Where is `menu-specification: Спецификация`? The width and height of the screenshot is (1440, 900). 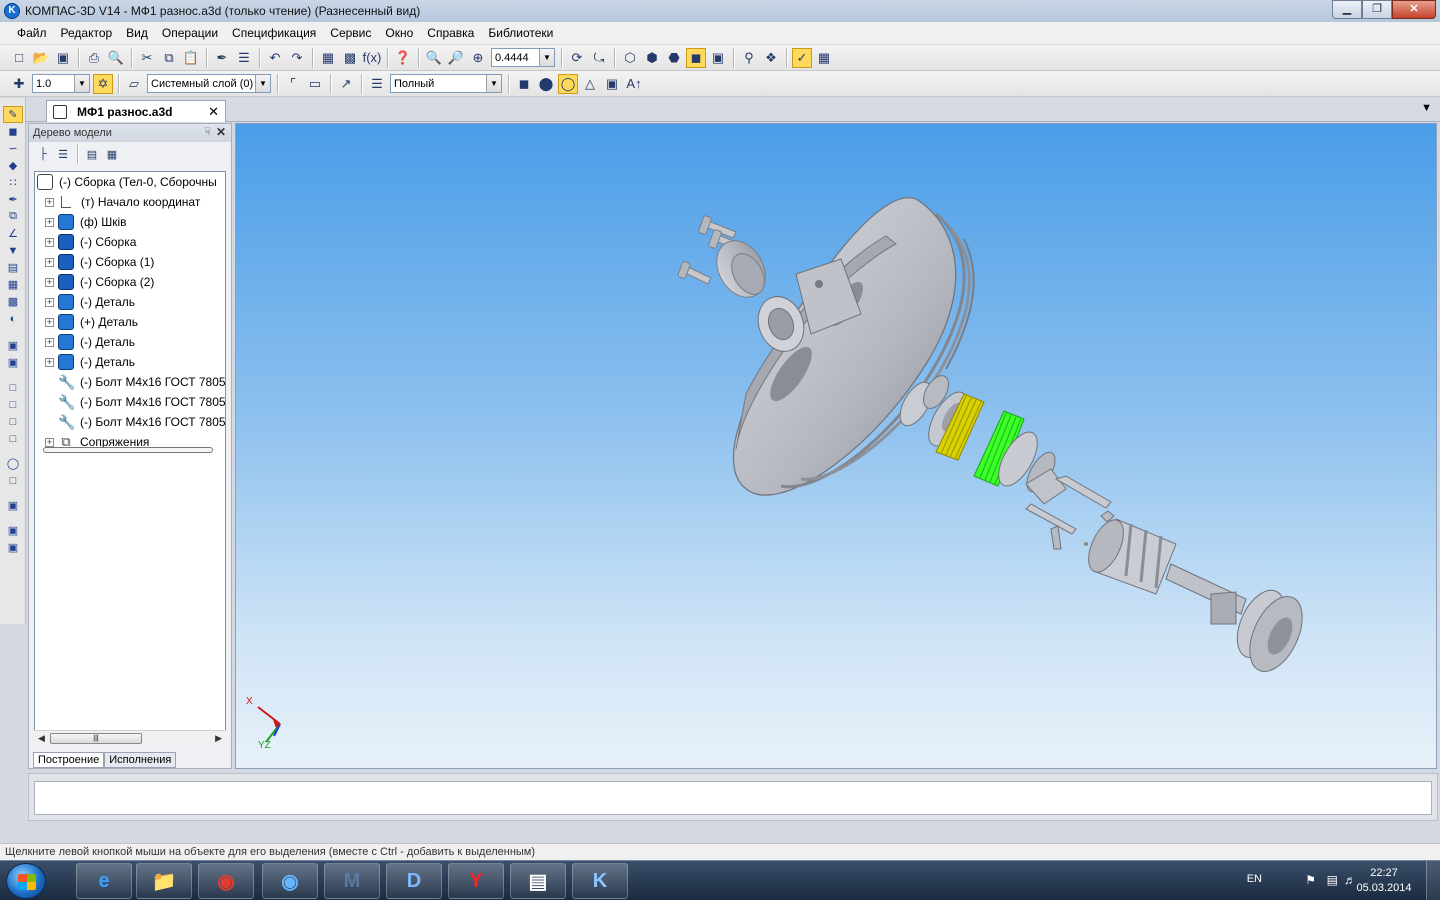 menu-specification: Спецификация is located at coordinates (274, 33).